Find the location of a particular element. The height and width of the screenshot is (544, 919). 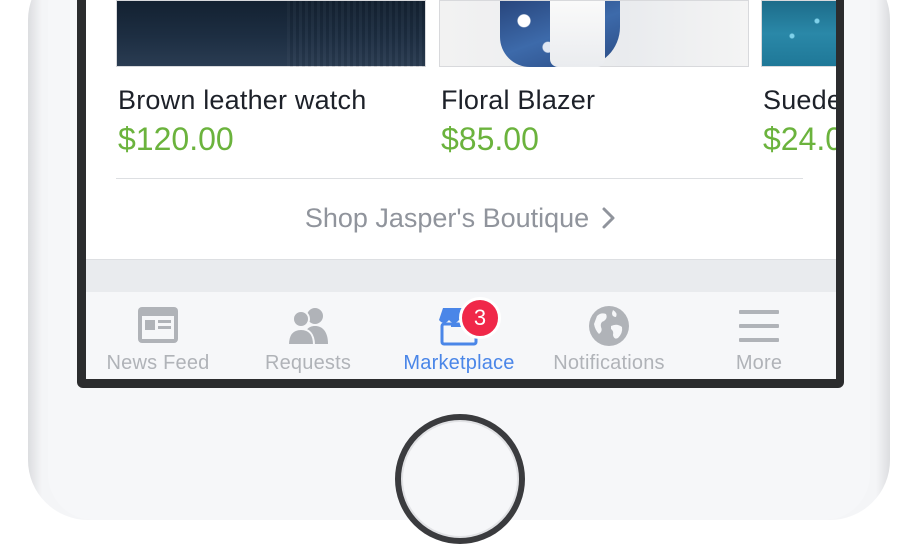

product-price: $85.00 is located at coordinates (490, 139).